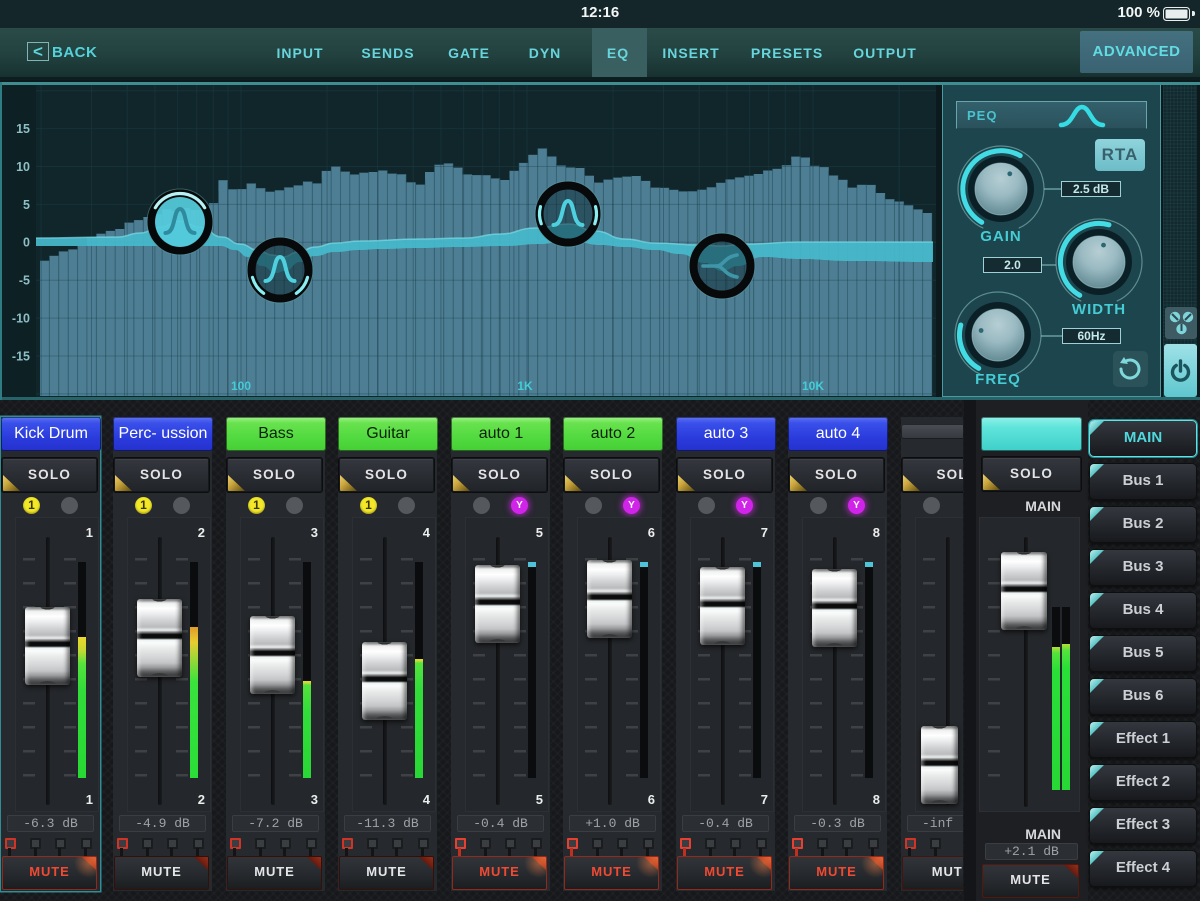 The width and height of the screenshot is (1200, 910). I want to click on svg-text: -10, so click(21, 319).